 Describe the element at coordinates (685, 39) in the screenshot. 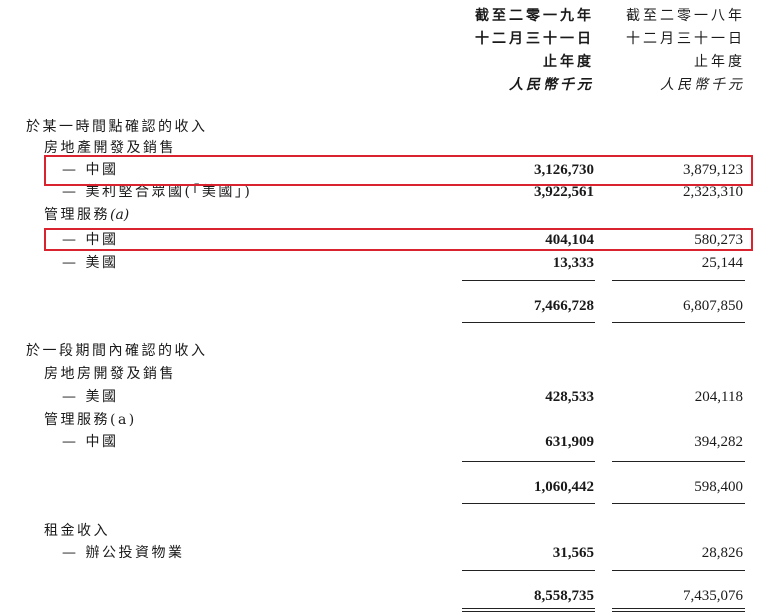

I see `header-2018-line2: 十二月三十一日` at that location.